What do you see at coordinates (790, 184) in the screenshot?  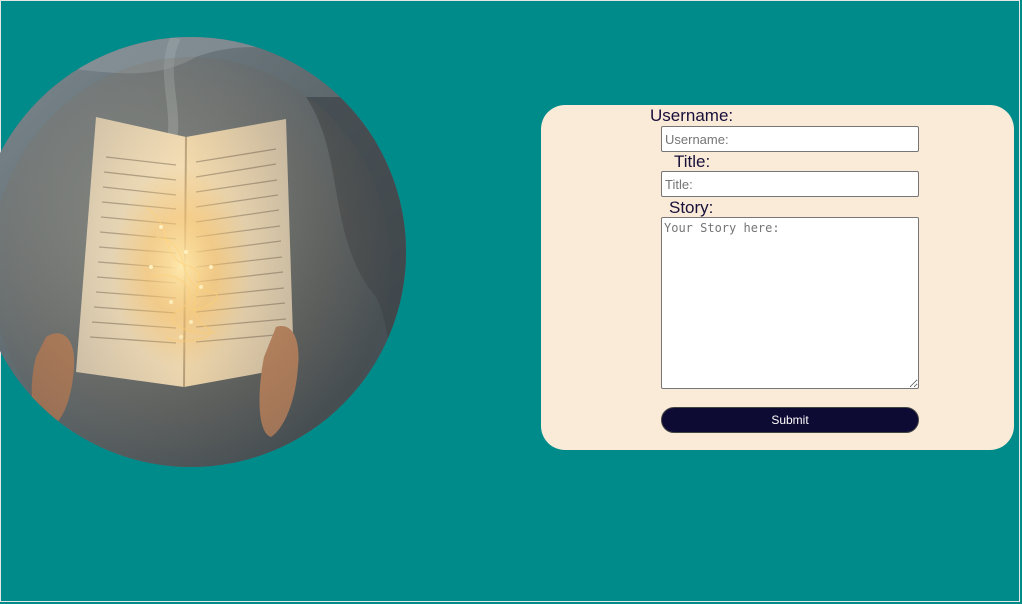 I see `title-input` at bounding box center [790, 184].